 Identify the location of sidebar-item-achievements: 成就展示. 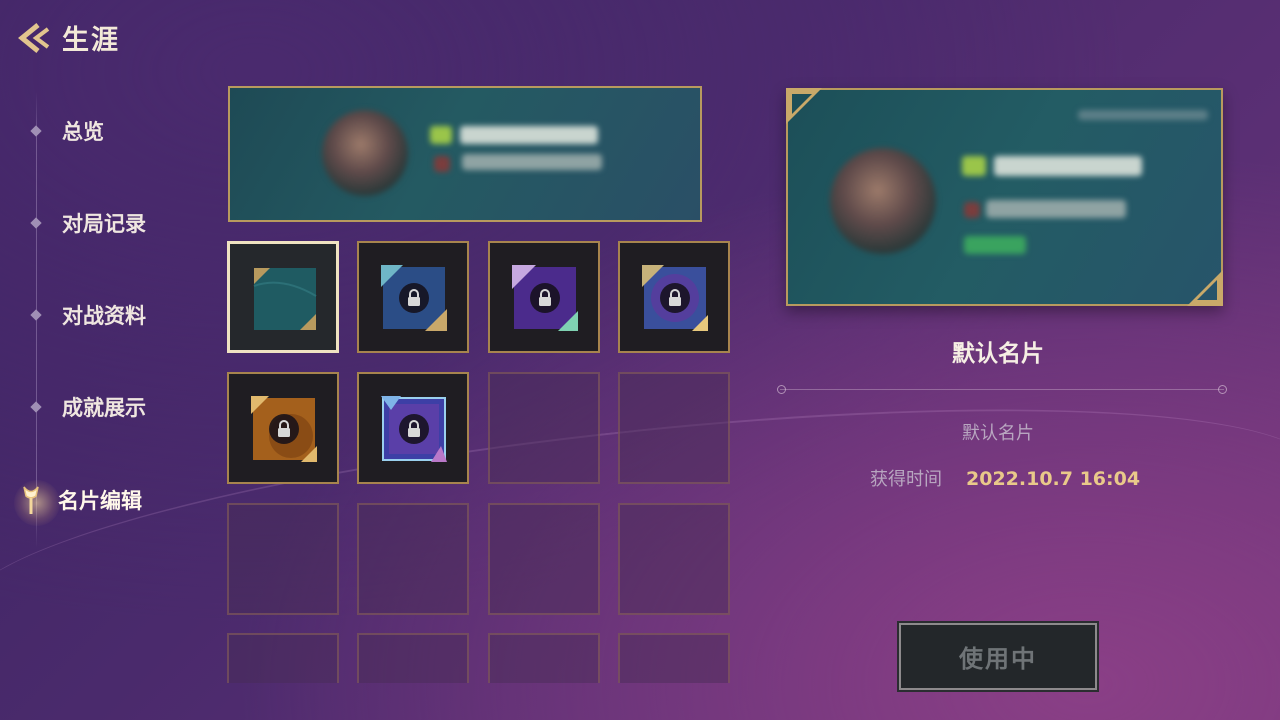
(113, 407).